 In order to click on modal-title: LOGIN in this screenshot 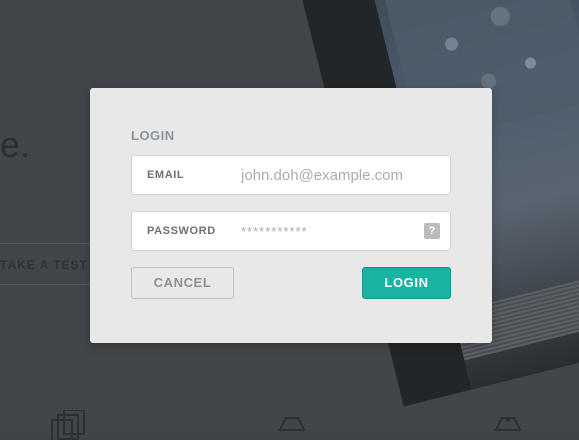, I will do `click(153, 135)`.